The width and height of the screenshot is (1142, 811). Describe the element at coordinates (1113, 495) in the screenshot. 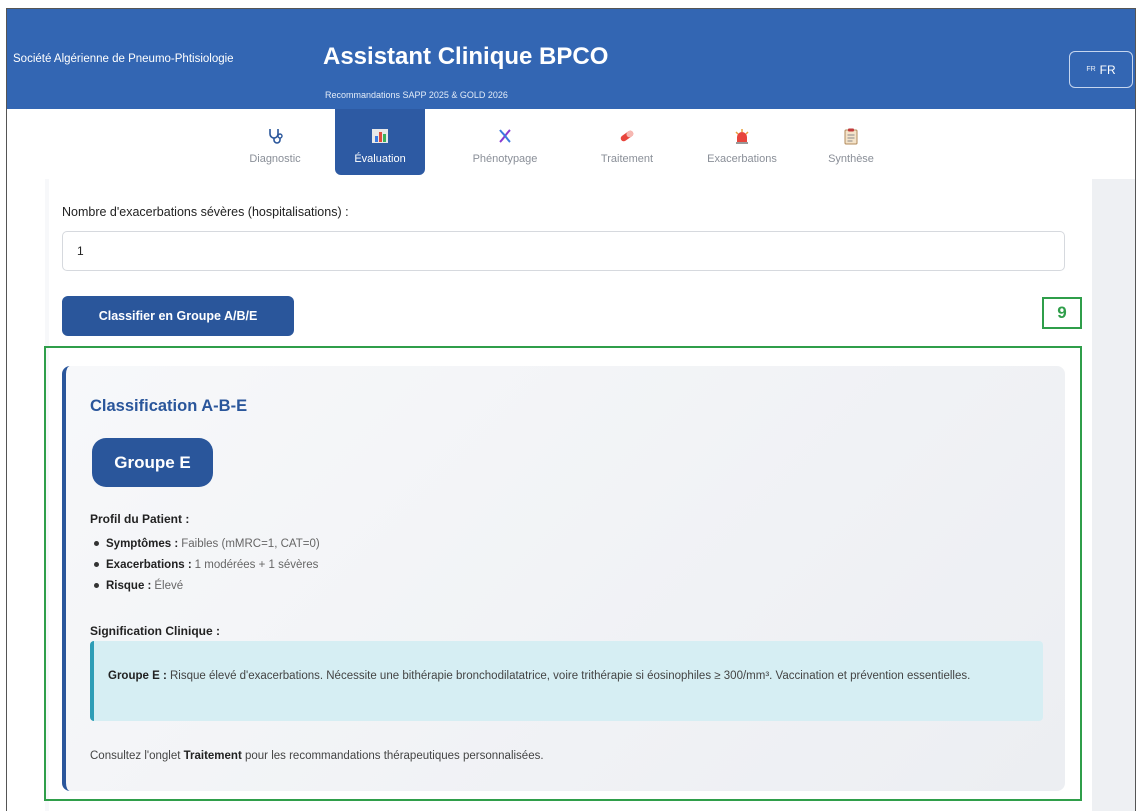

I see `scrollbar-track` at that location.